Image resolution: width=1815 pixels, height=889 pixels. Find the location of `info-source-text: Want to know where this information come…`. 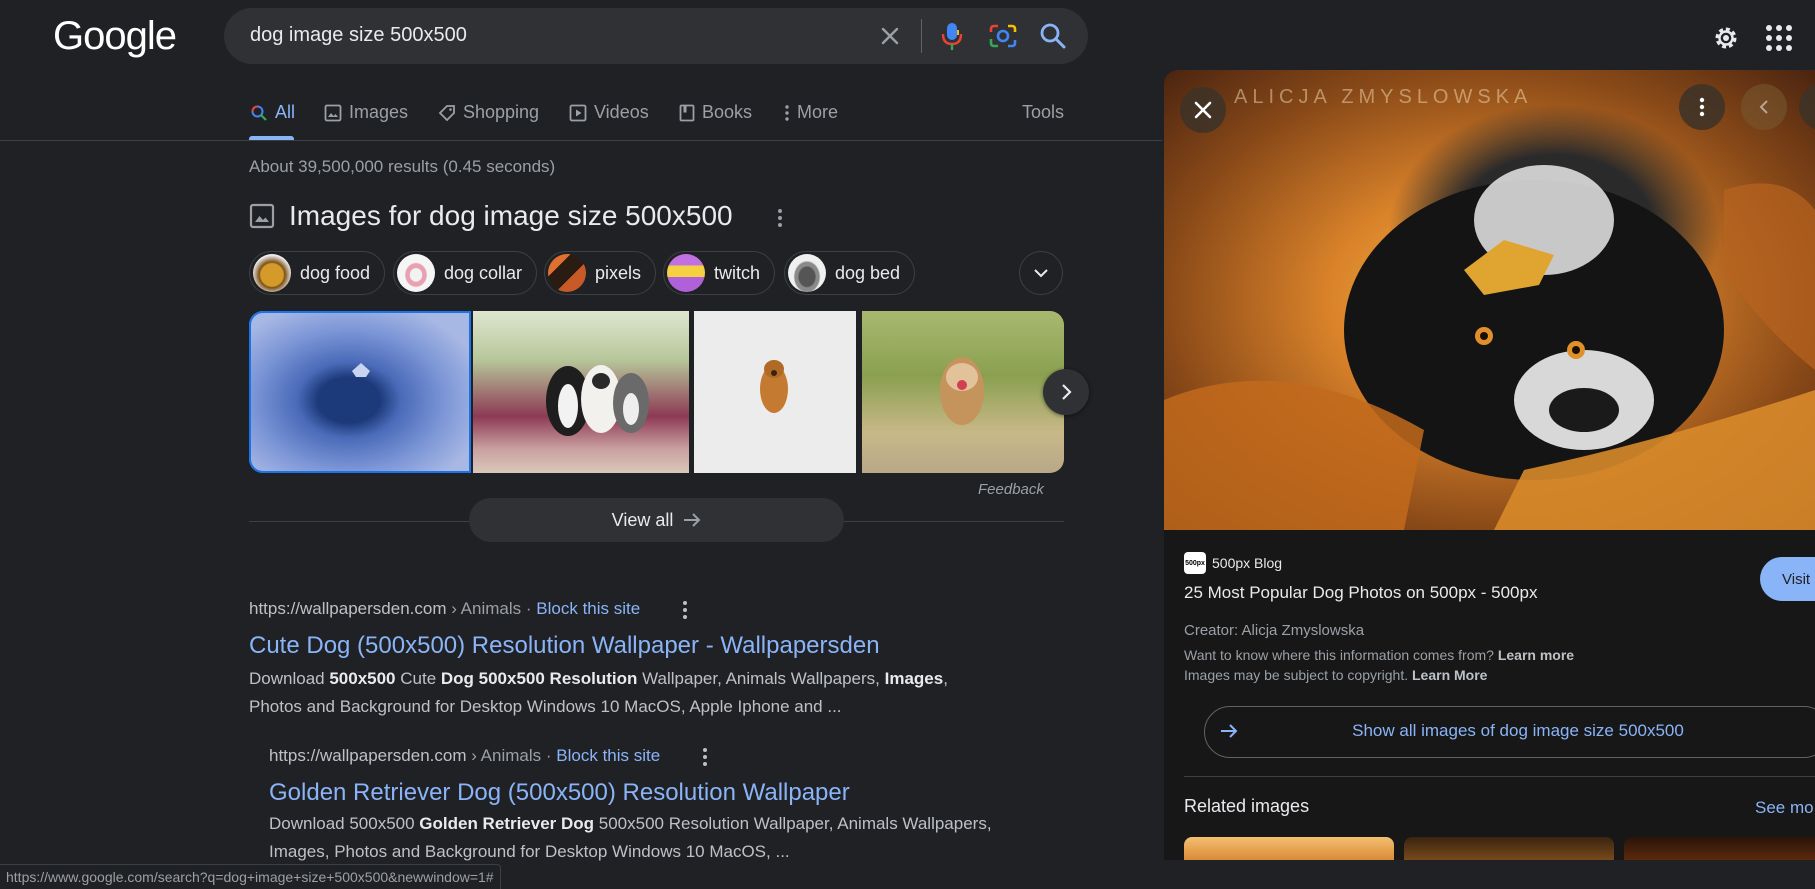

info-source-text: Want to know where this information come… is located at coordinates (1379, 655).